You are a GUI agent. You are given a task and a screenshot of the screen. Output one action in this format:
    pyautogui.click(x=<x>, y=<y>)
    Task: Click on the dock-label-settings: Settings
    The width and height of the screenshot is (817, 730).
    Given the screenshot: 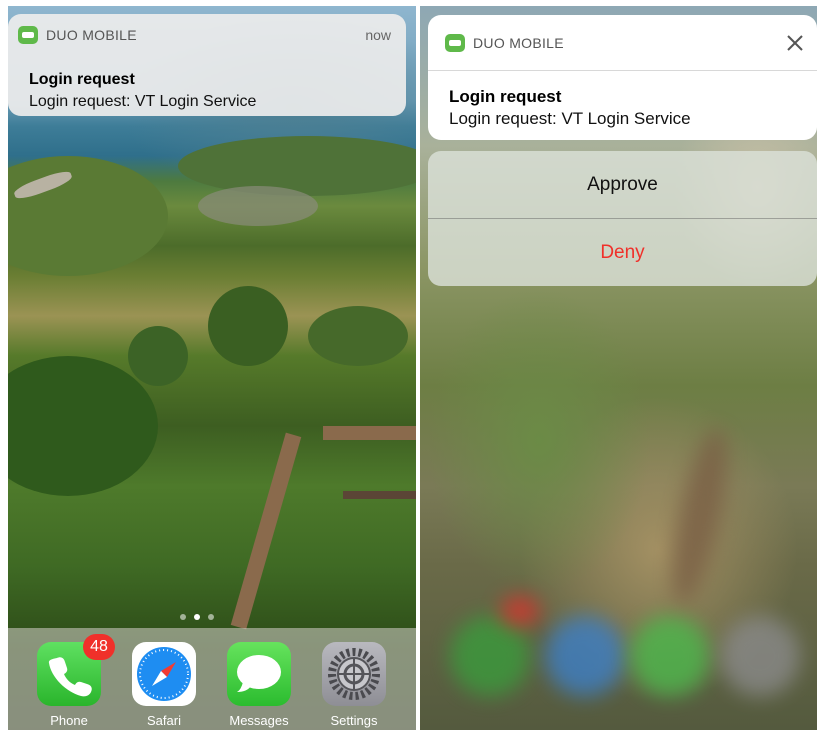 What is the action you would take?
    pyautogui.click(x=354, y=720)
    